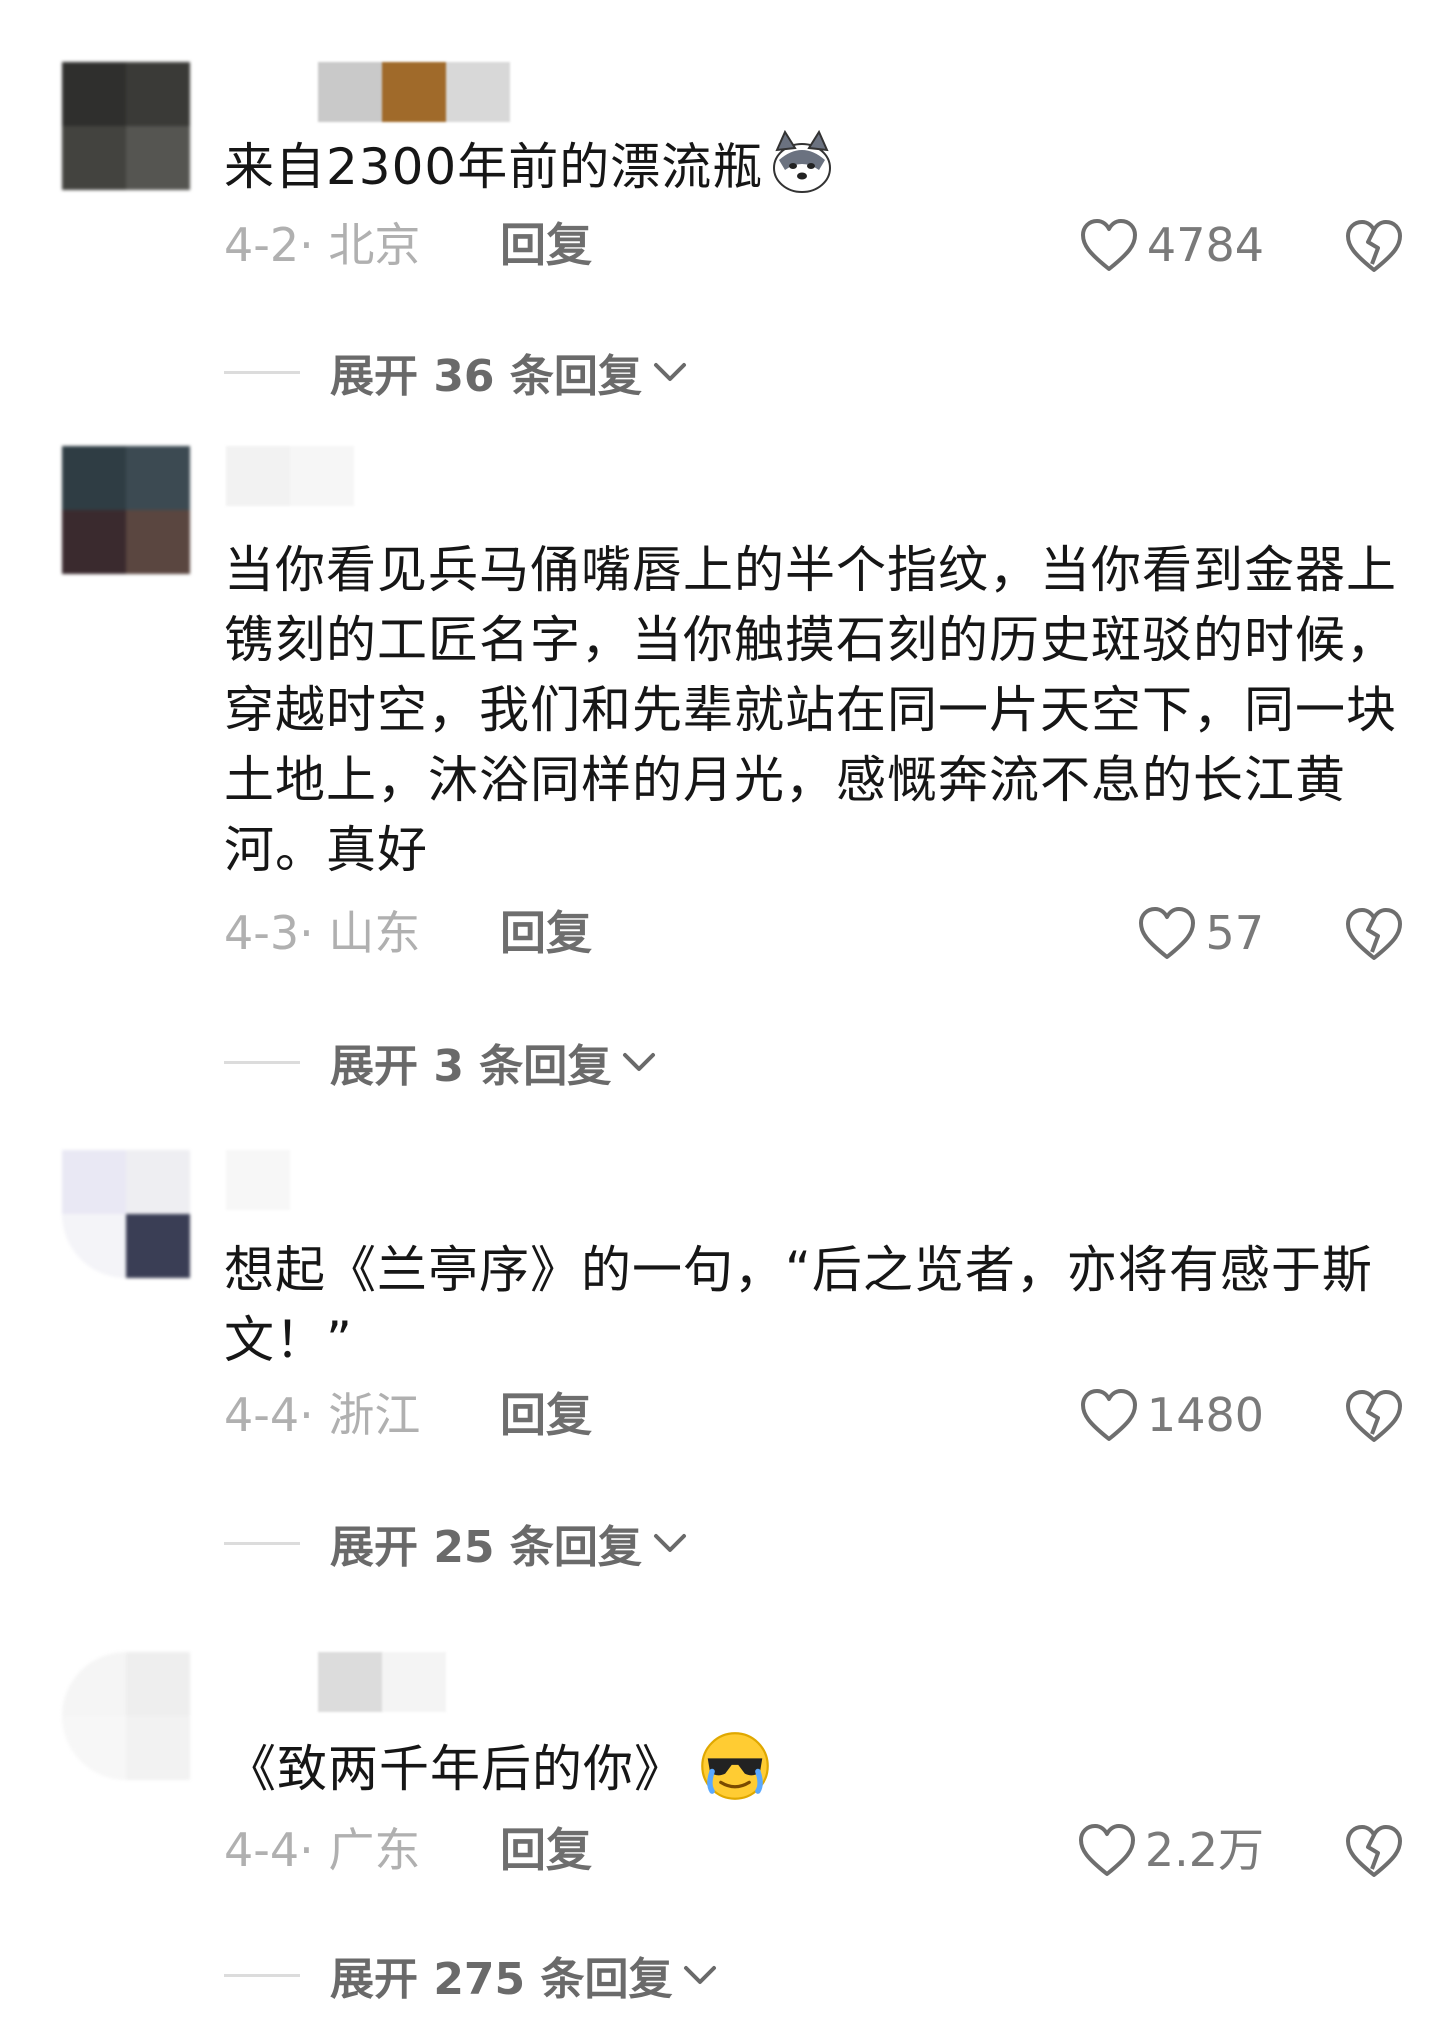  What do you see at coordinates (486, 1547) in the screenshot?
I see `expand-replies-label: 展开 25 条回复` at bounding box center [486, 1547].